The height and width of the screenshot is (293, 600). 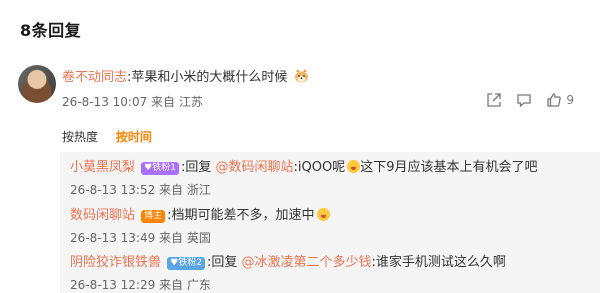 What do you see at coordinates (153, 216) in the screenshot?
I see `author-badge: 博主` at bounding box center [153, 216].